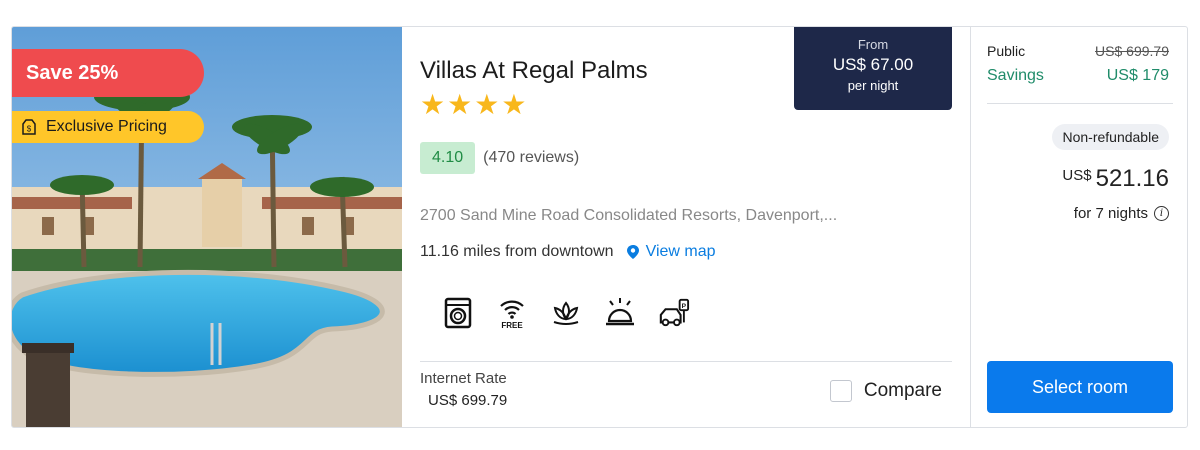  What do you see at coordinates (512, 325) in the screenshot?
I see `svg-text: FREE` at bounding box center [512, 325].